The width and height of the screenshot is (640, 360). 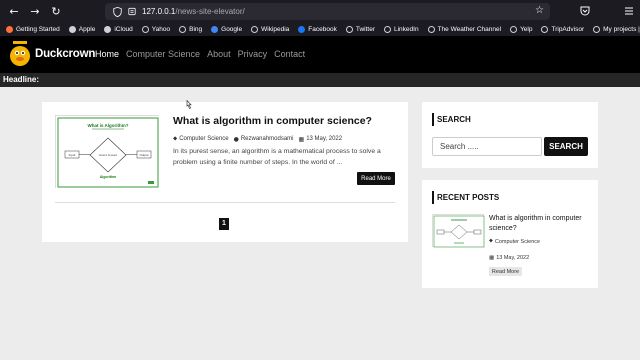 I want to click on recent-post-date-row: ▦ 13 May, 2022, so click(x=509, y=258).